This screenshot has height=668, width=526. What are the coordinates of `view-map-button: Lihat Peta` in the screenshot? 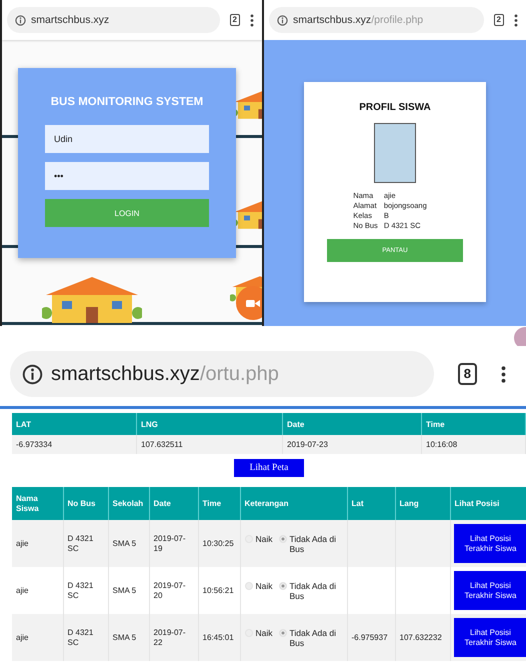 It's located at (269, 468).